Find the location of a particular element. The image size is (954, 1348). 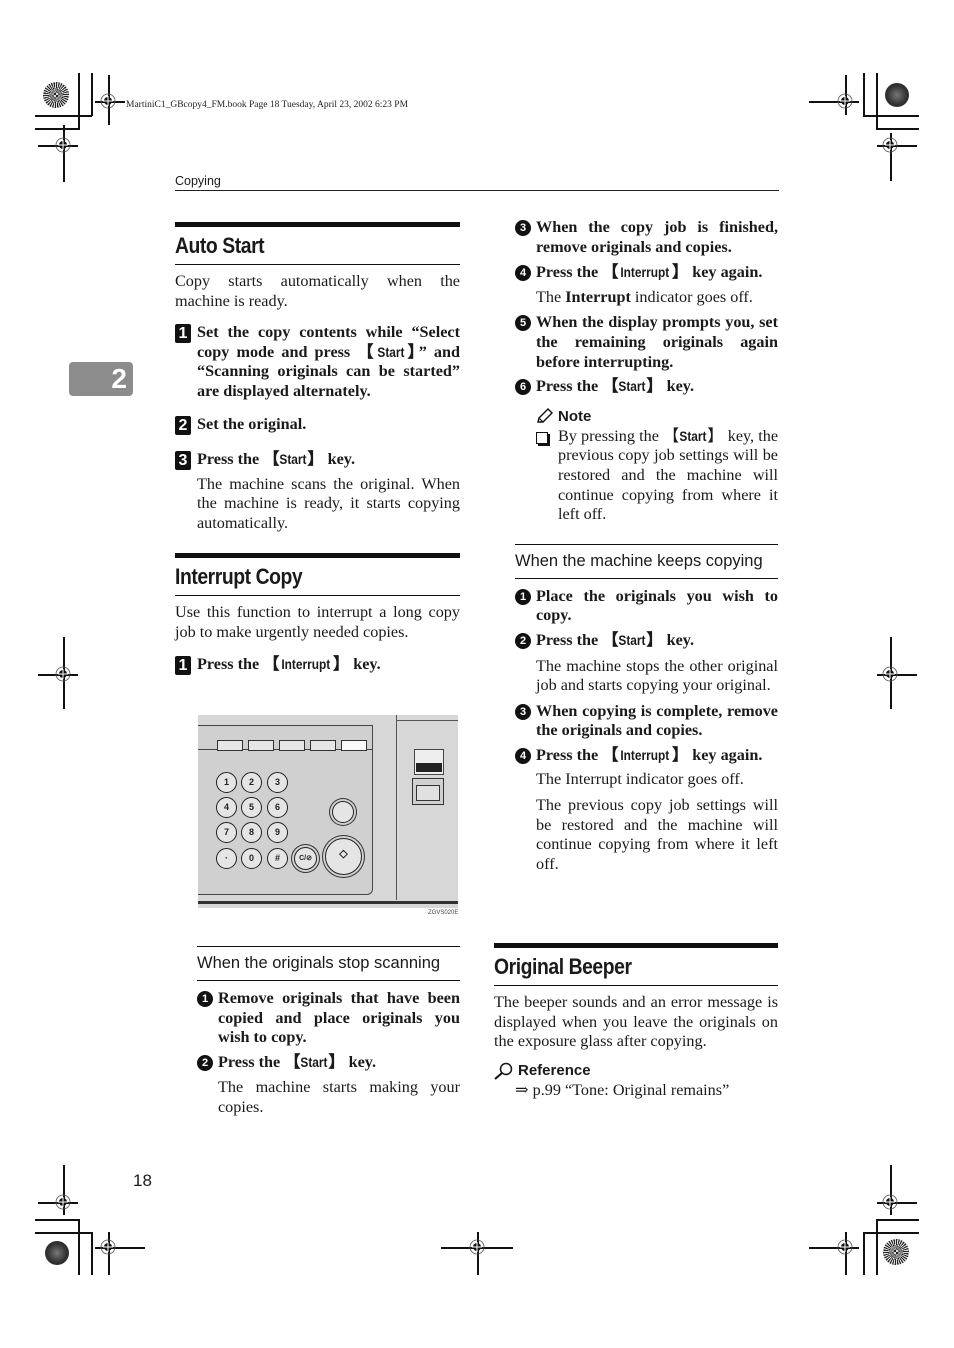

reference-heading: Reference is located at coordinates (636, 1071).